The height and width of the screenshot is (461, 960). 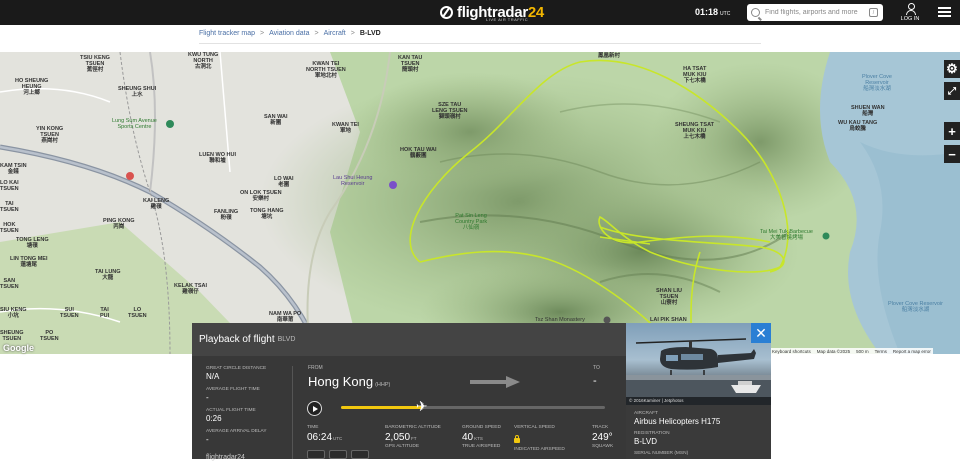 I want to click on login-button: LOG IN, so click(x=910, y=12).